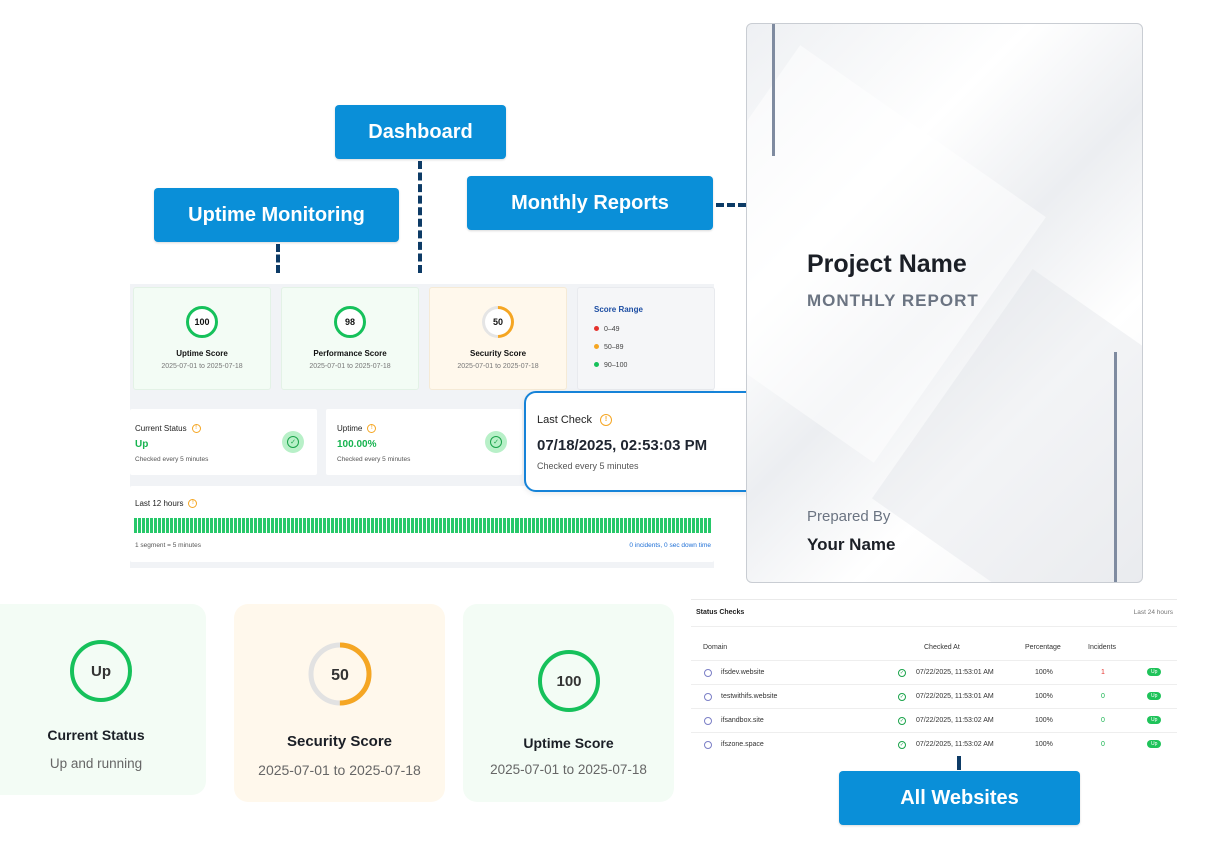  What do you see at coordinates (749, 696) in the screenshot?
I see `row-domain: testwithifs.website` at bounding box center [749, 696].